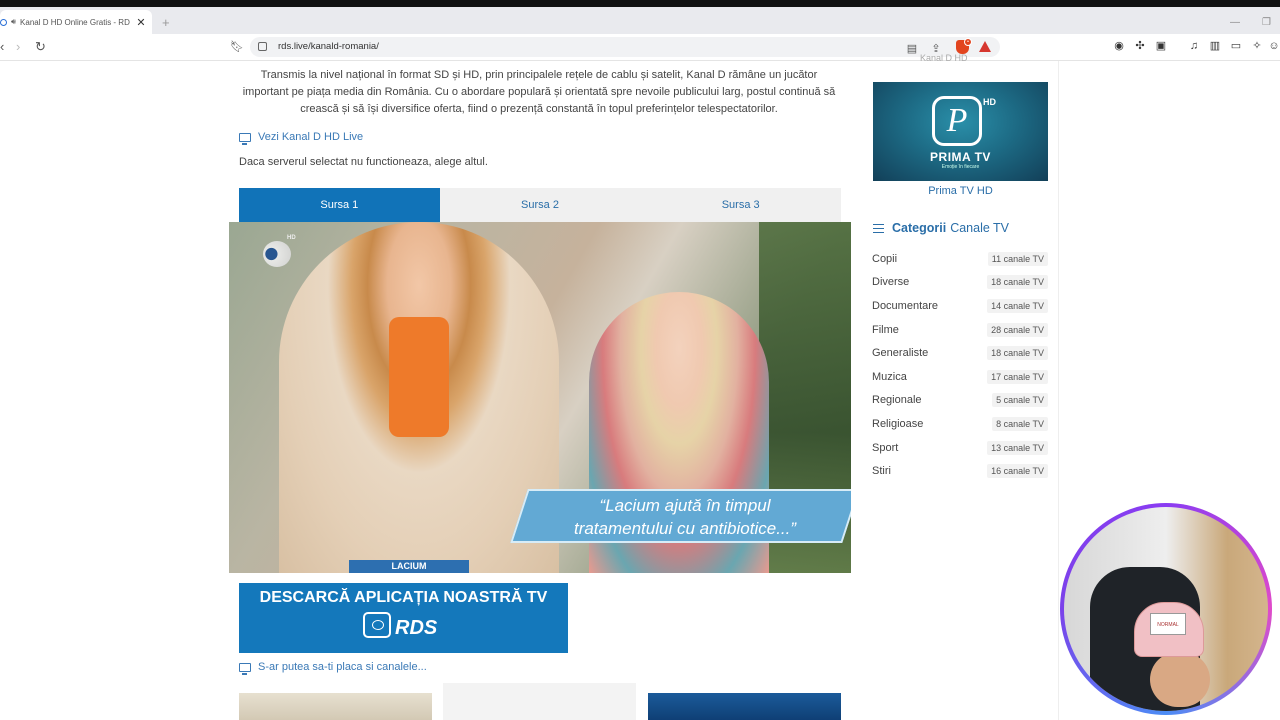  Describe the element at coordinates (262, 46) in the screenshot. I see `site-info-icon` at that location.